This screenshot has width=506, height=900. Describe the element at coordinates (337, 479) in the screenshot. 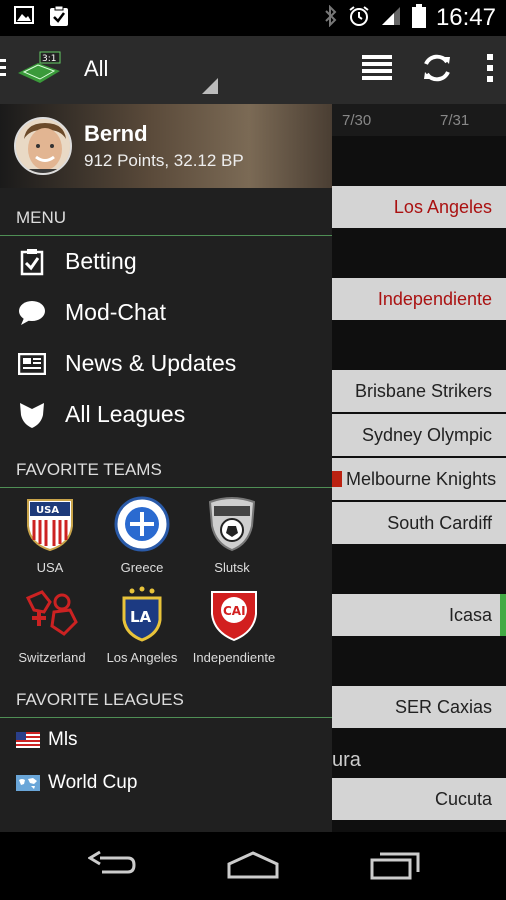

I see `red-card-icon` at that location.